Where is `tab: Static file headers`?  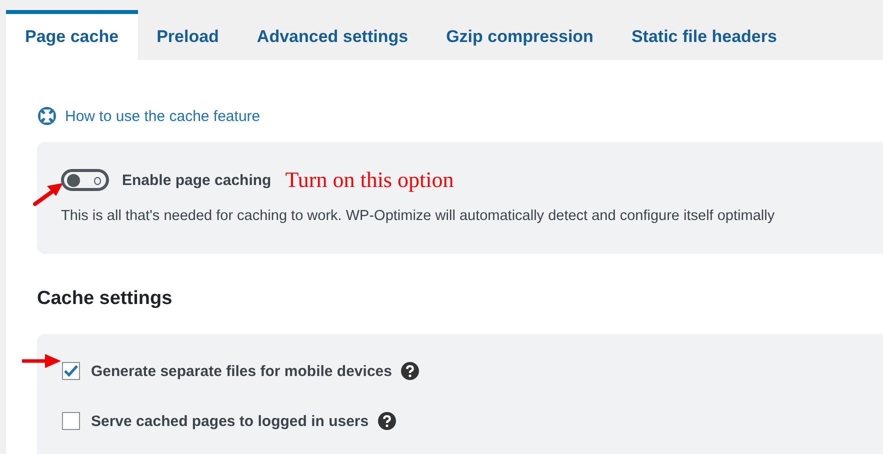
tab: Static file headers is located at coordinates (704, 35).